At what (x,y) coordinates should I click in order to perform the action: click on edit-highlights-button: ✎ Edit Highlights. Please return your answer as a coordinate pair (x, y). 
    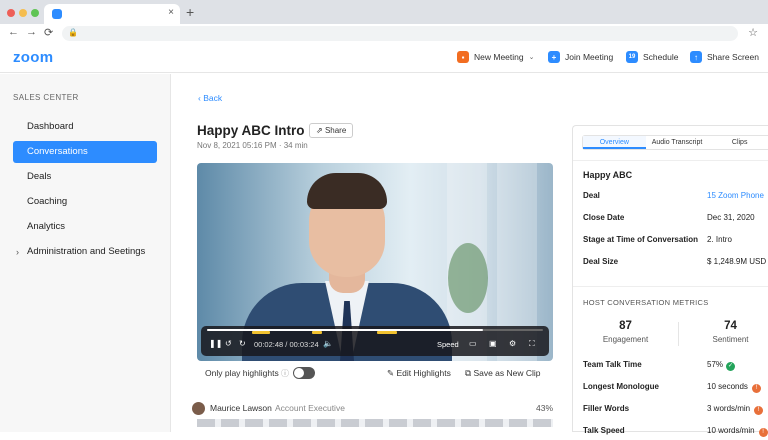
    Looking at the image, I should click on (419, 373).